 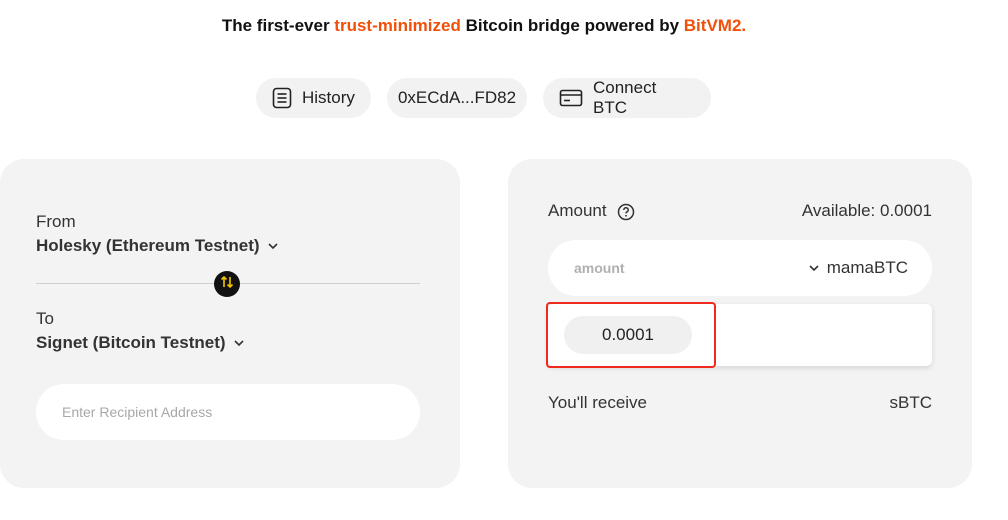 I want to click on wallet-card-icon, so click(x=571, y=98).